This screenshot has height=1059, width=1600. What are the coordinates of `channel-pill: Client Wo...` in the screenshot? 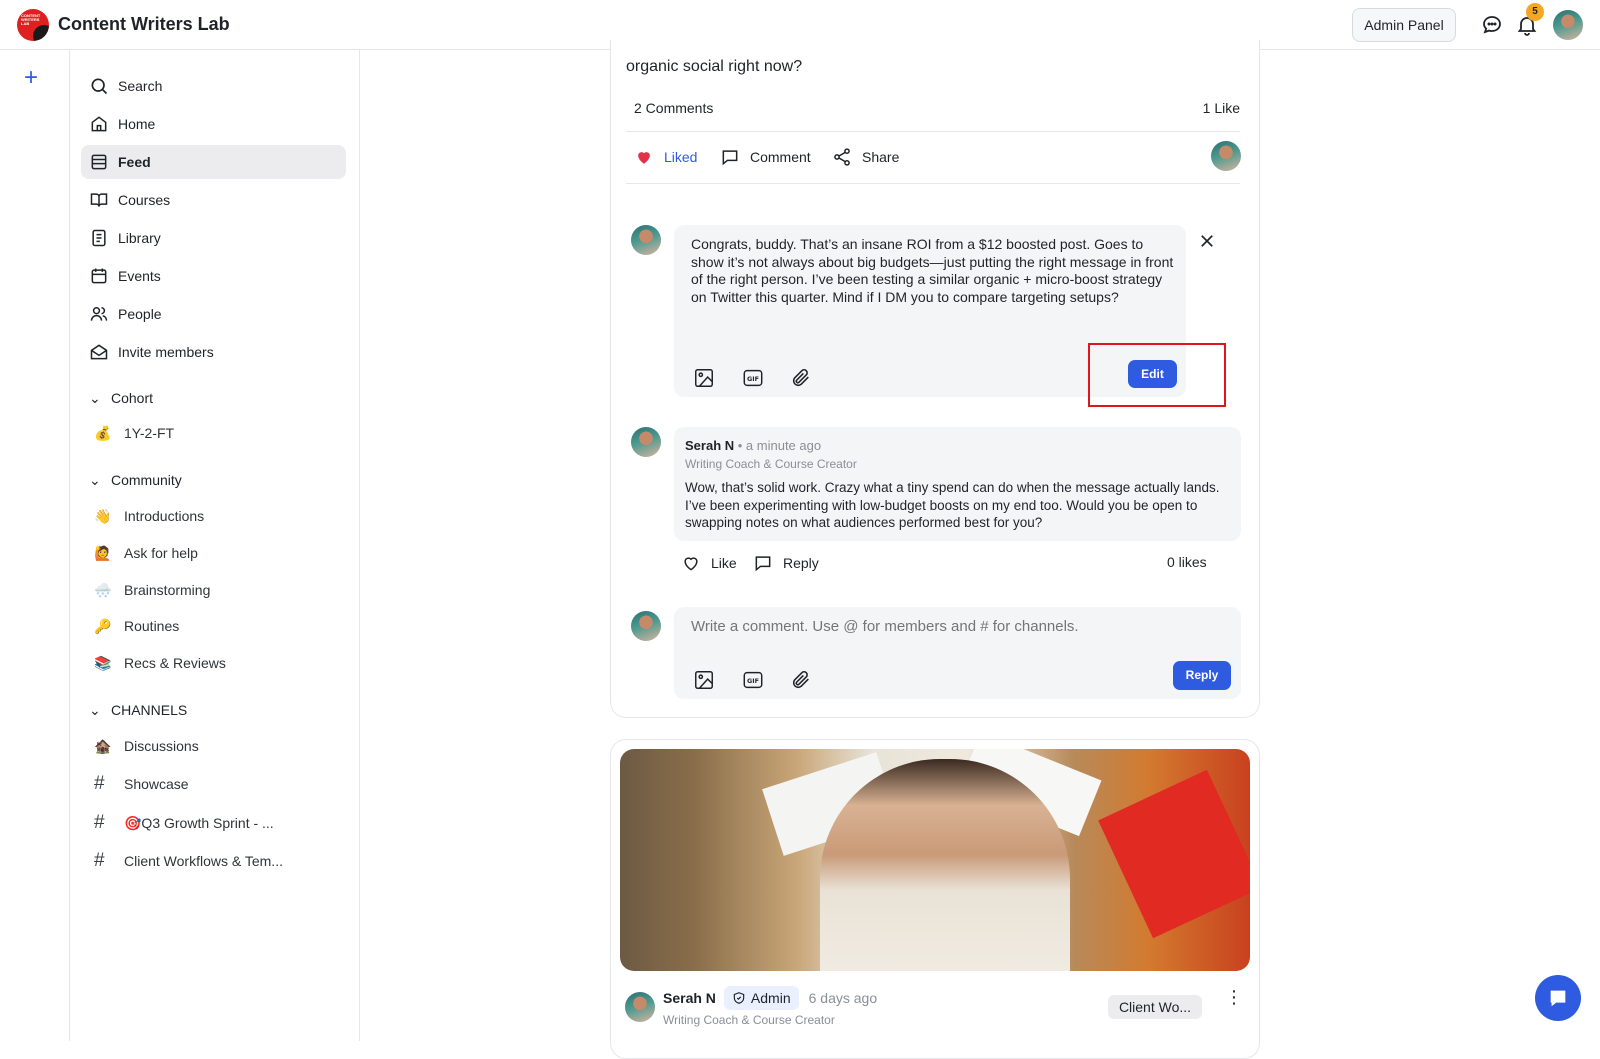 It's located at (1155, 1007).